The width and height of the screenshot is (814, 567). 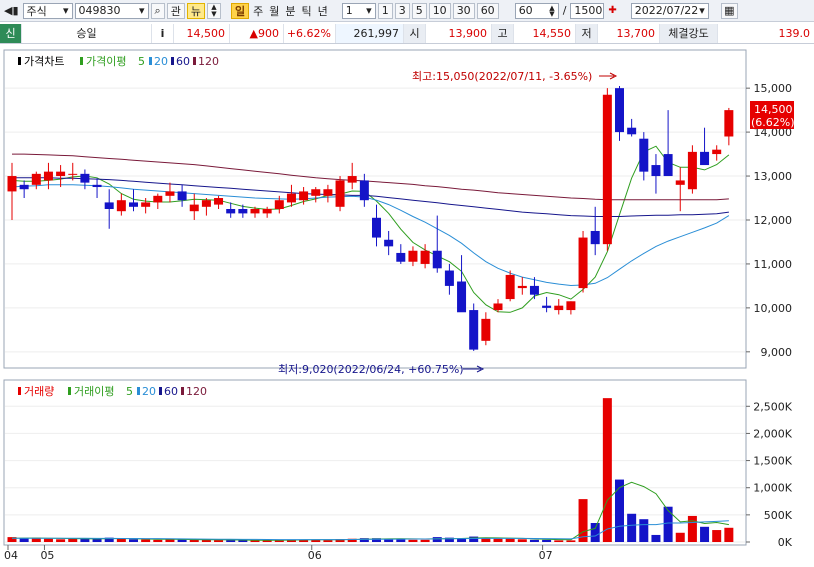 I want to click on tab-monthly: 월, so click(x=274, y=11).